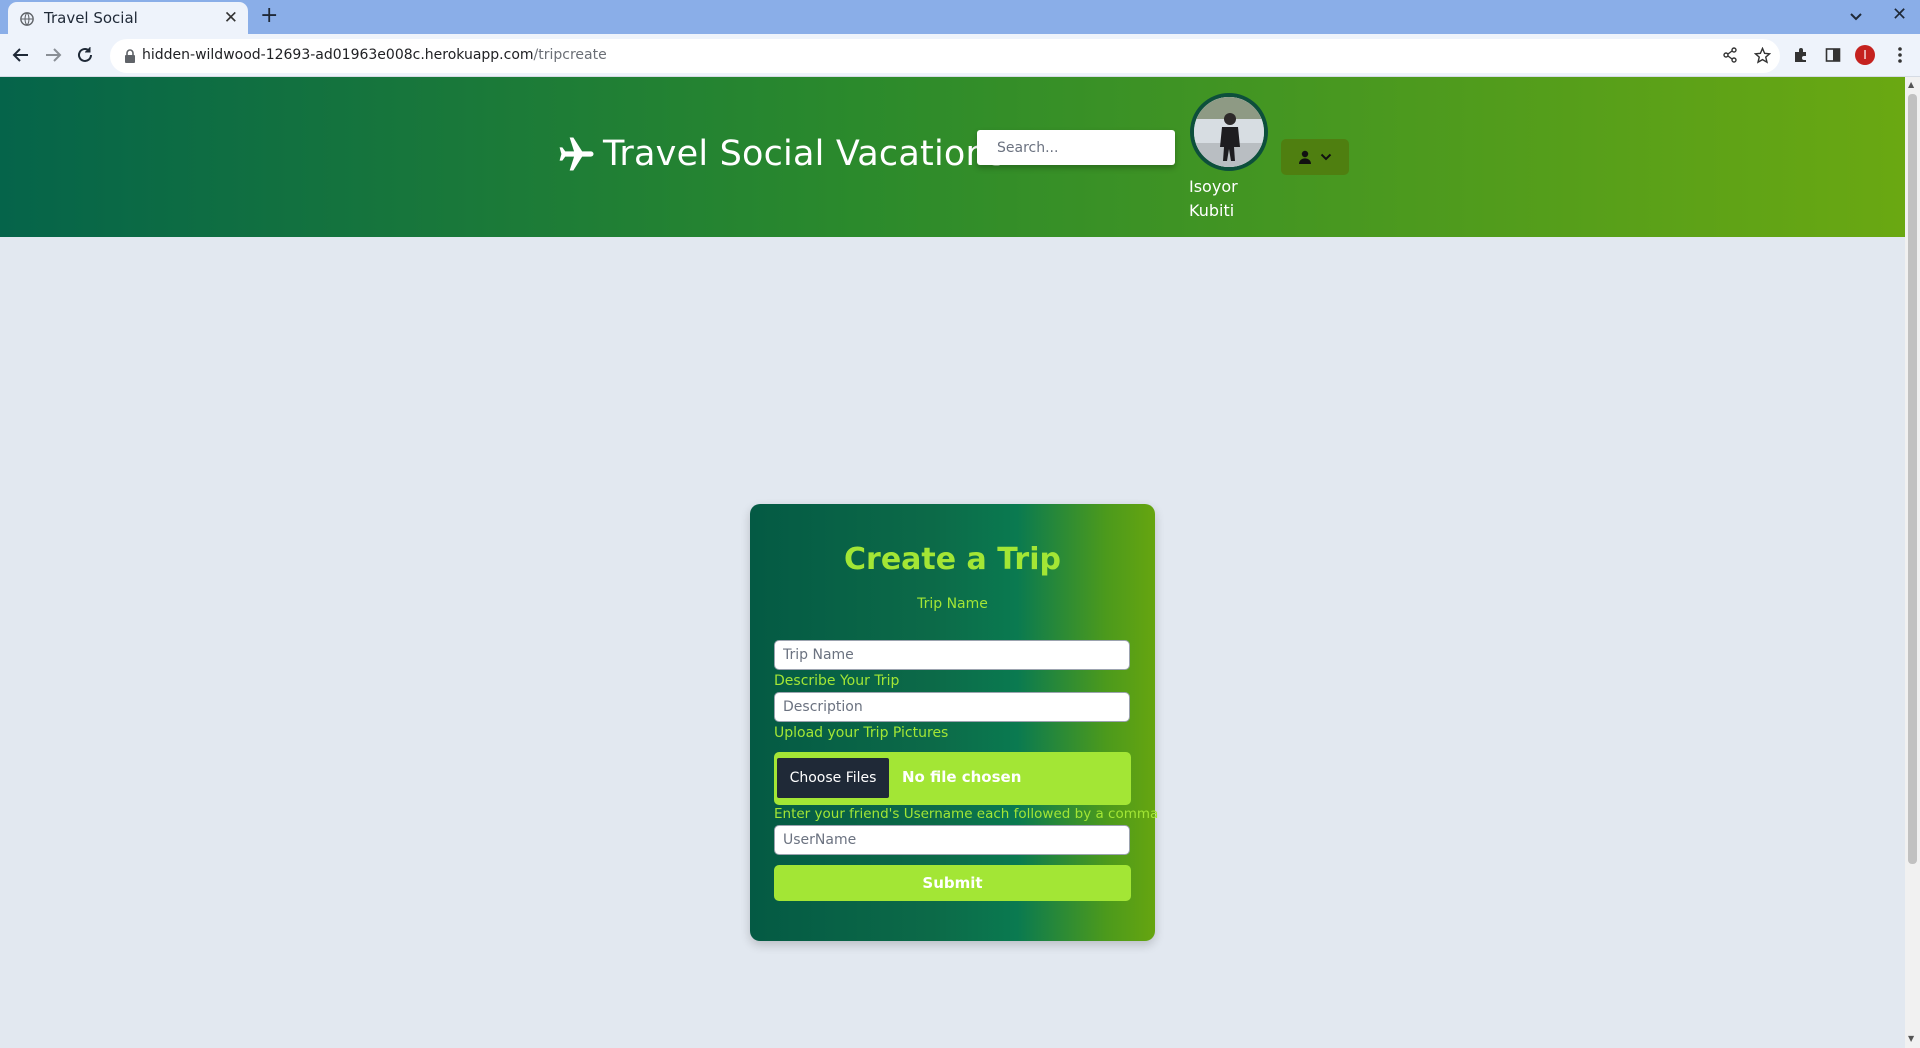 The width and height of the screenshot is (1920, 1048). Describe the element at coordinates (1911, 1038) in the screenshot. I see `scroll-down-arrow-icon: ▼` at that location.